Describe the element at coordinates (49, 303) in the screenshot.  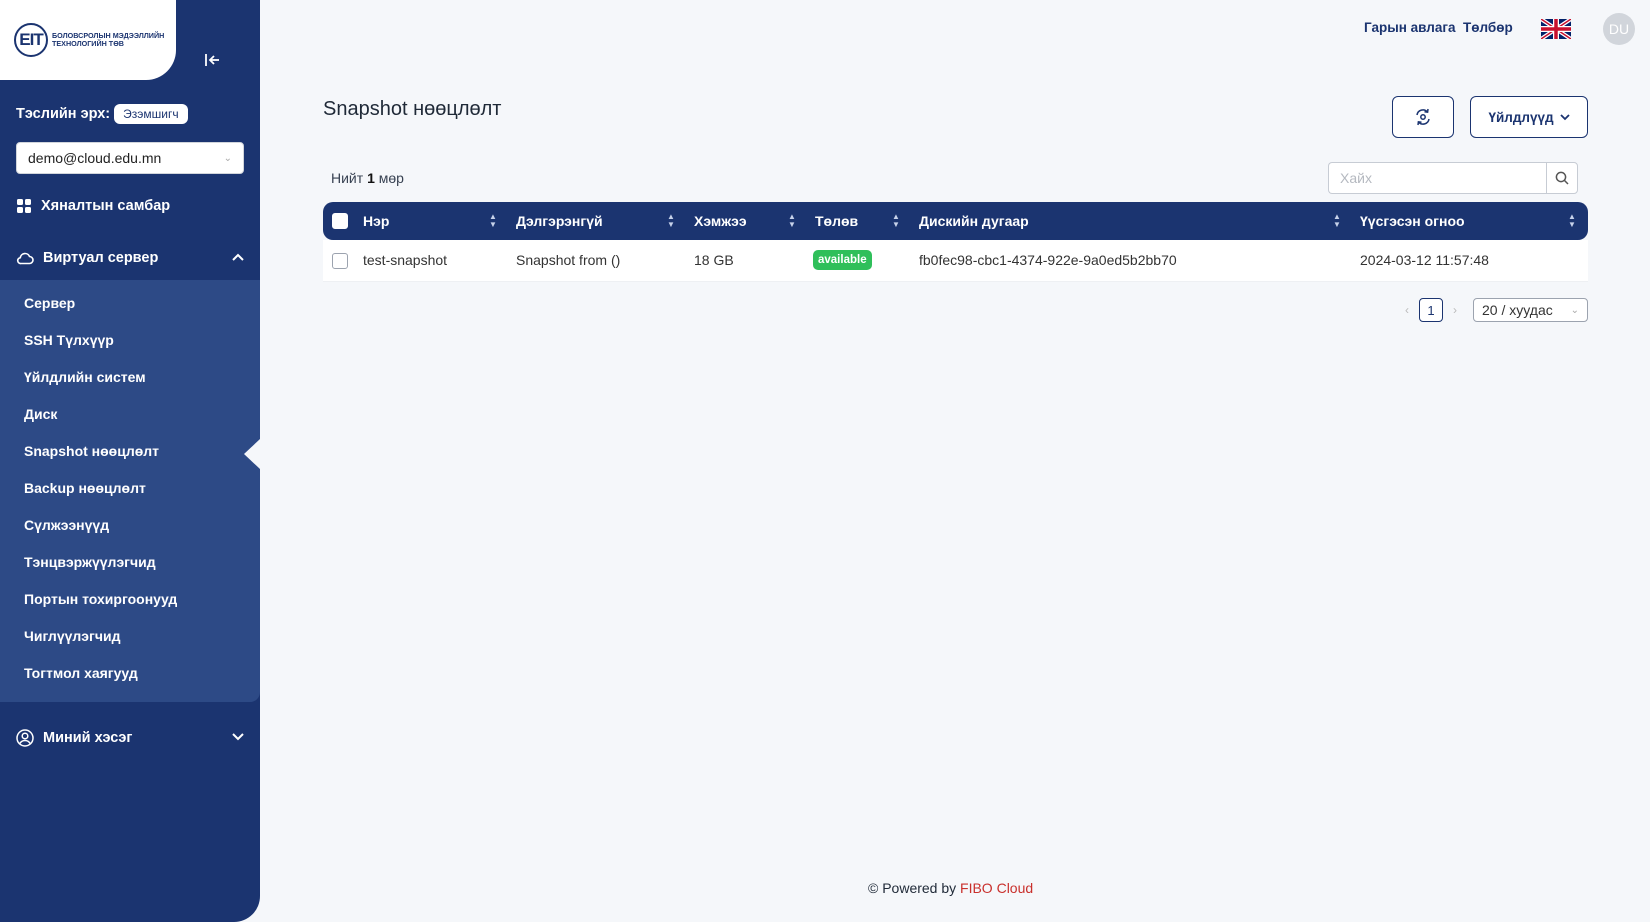
I see `sidebar-item-server: Сервер` at that location.